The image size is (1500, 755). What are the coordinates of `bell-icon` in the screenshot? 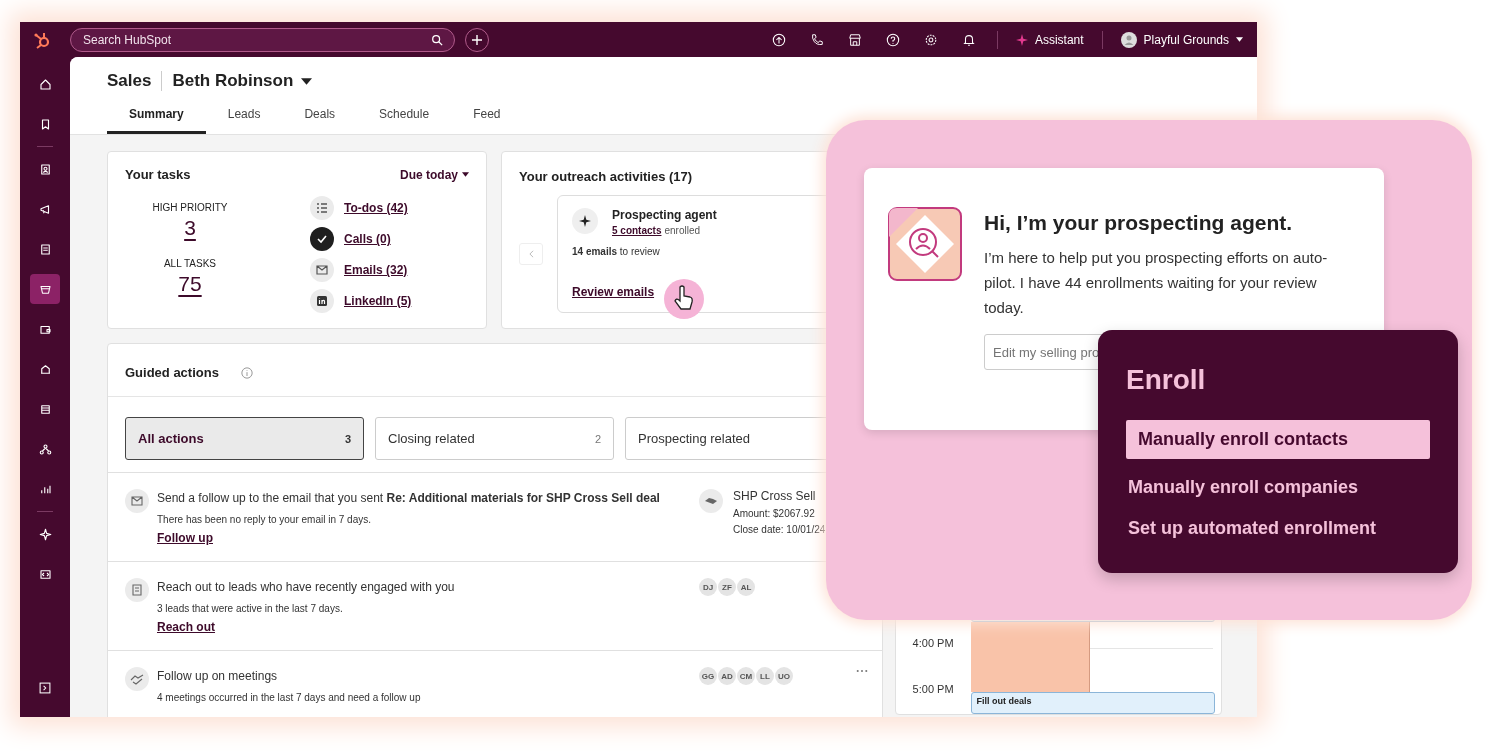 It's located at (968, 39).